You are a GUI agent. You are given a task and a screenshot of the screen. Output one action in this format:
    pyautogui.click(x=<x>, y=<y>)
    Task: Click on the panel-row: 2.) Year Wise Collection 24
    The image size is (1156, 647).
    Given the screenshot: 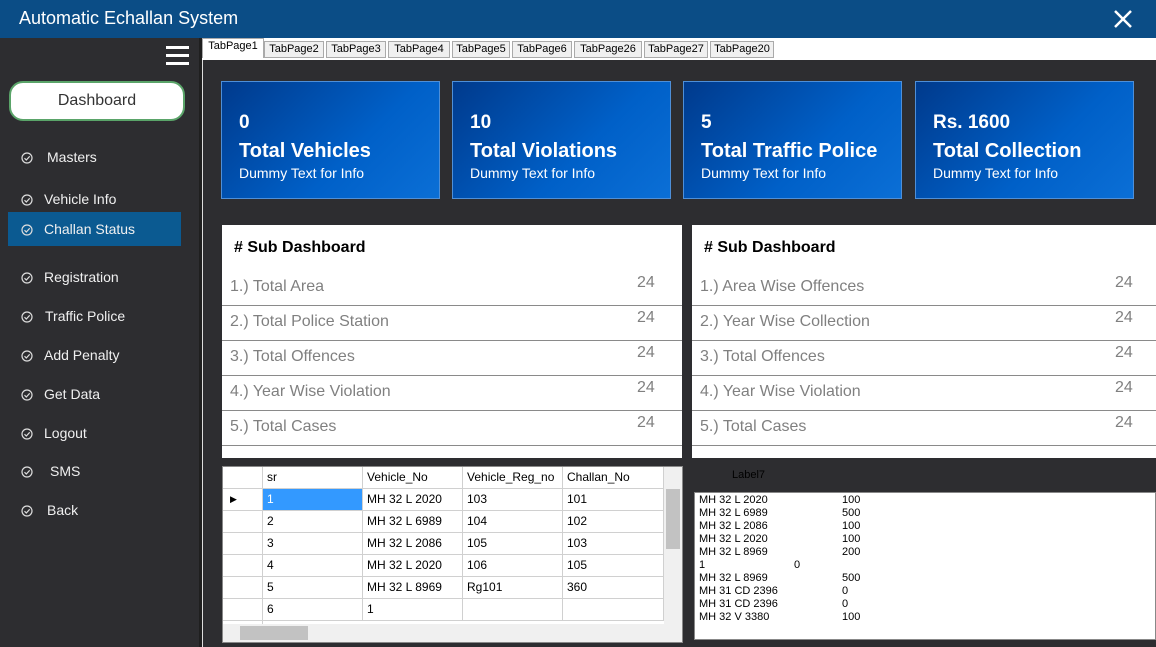 What is the action you would take?
    pyautogui.click(x=924, y=323)
    